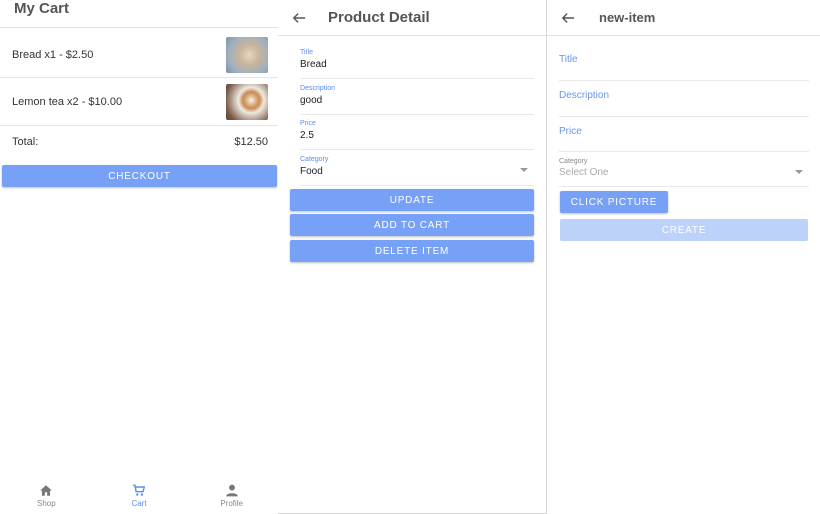 The height and width of the screenshot is (514, 820). I want to click on category-value: Select One, so click(584, 172).